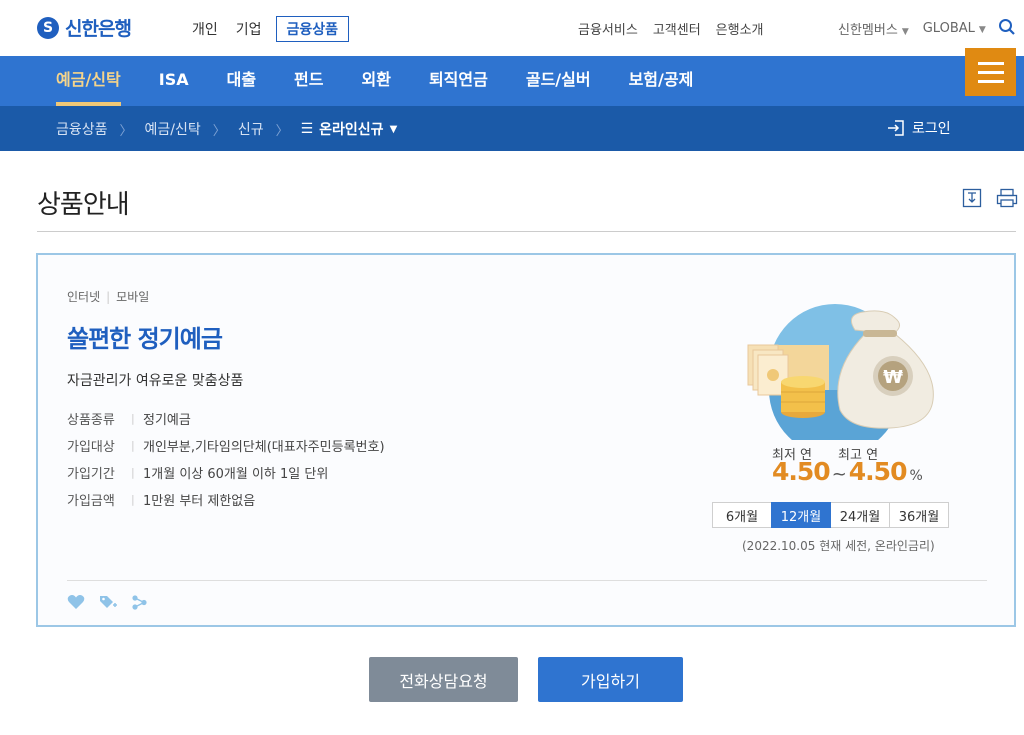 Image resolution: width=1024 pixels, height=735 pixels. Describe the element at coordinates (167, 420) in the screenshot. I see `spec-value: 정기예금` at that location.